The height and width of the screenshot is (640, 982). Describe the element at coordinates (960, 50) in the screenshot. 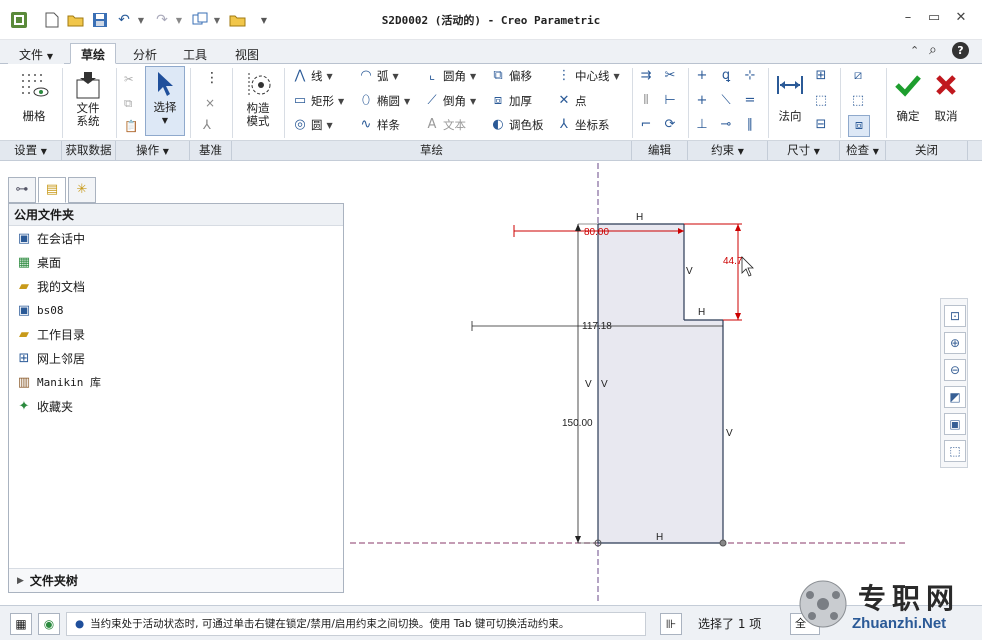

I see `help-icon: ?` at that location.